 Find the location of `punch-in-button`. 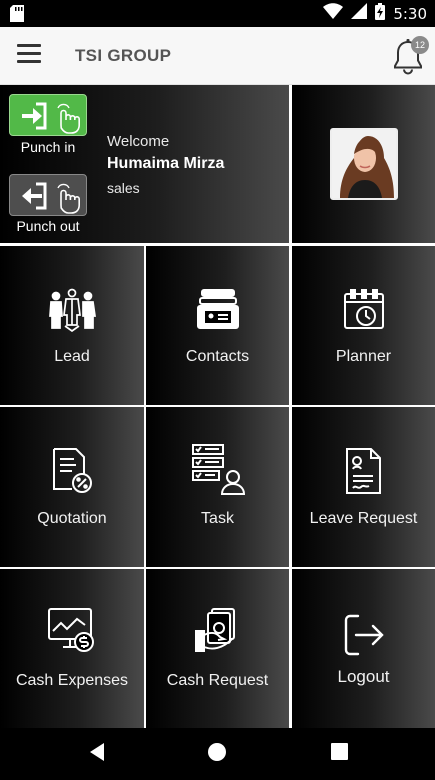

punch-in-button is located at coordinates (48, 115).